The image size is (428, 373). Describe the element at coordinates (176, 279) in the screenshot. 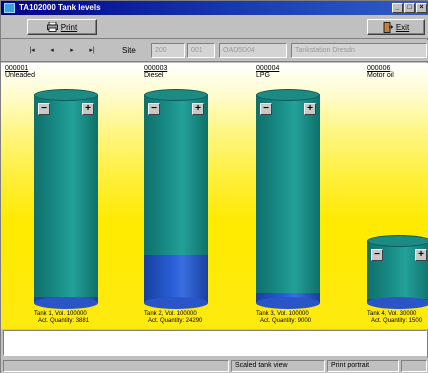

I see `tank-fill-level` at that location.